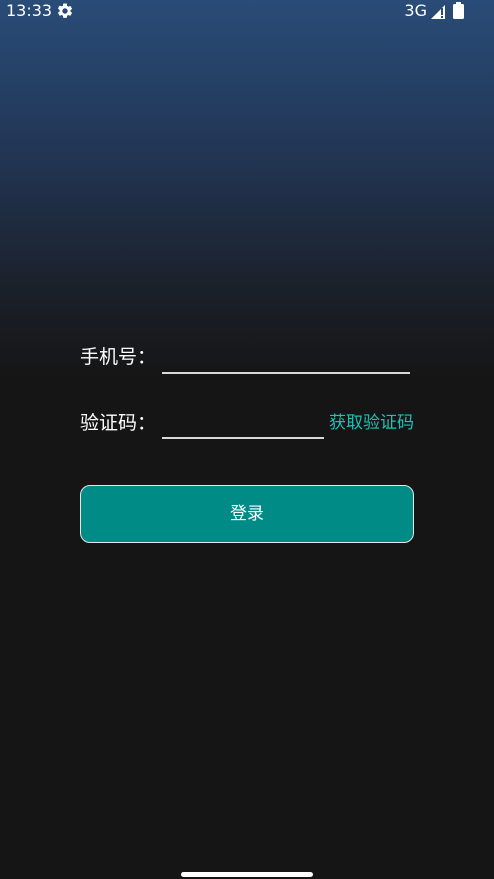  I want to click on verification-code-input, so click(243, 423).